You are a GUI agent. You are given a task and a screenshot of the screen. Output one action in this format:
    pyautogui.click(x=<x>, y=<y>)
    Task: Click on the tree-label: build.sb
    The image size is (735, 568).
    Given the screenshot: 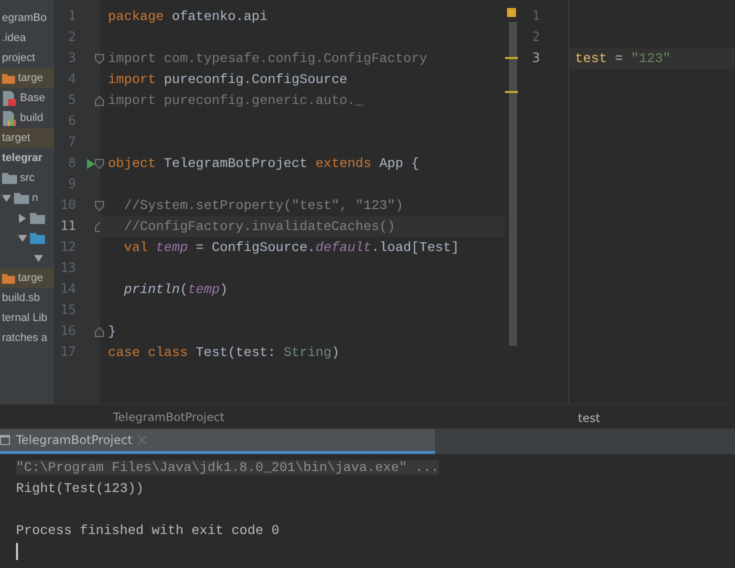 What is the action you would take?
    pyautogui.click(x=21, y=298)
    